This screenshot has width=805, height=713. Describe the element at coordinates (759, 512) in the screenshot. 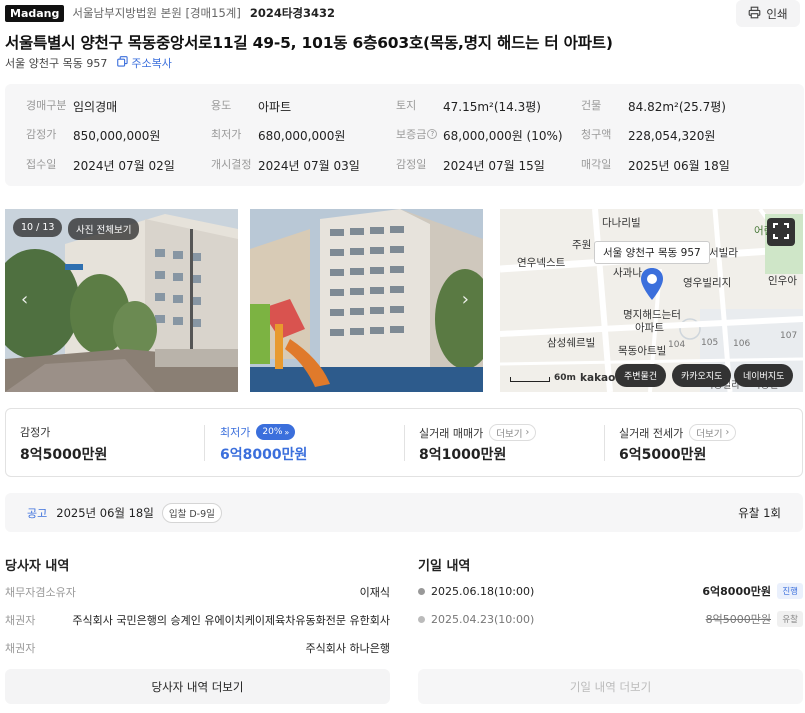

I see `failed-bid-count: 유찰 1회` at that location.